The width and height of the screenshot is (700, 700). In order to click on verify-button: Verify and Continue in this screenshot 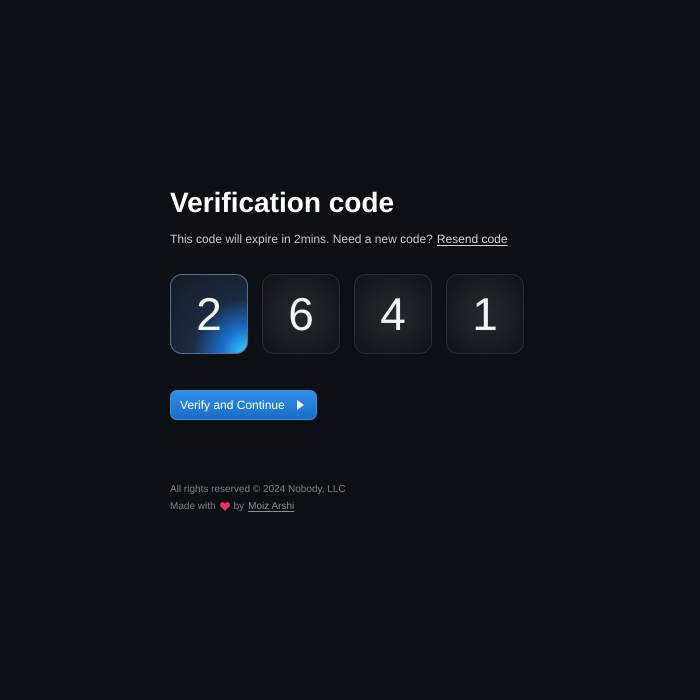, I will do `click(243, 405)`.